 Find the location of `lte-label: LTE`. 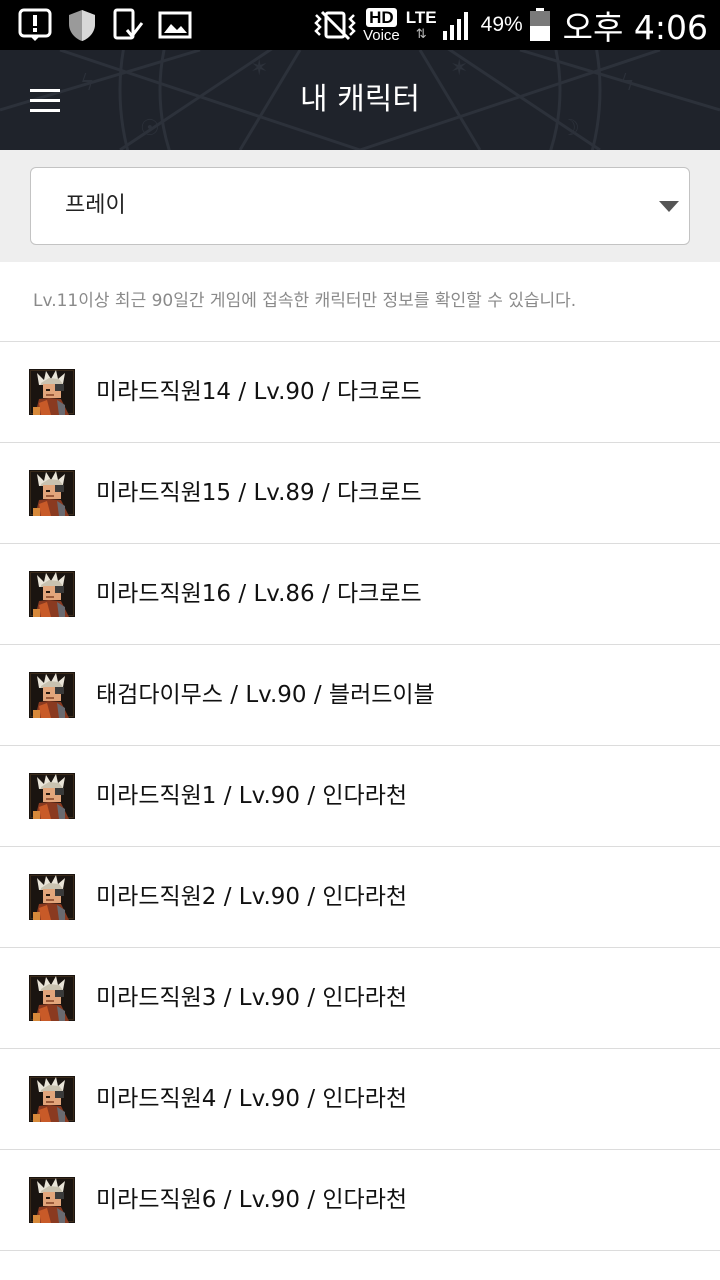

lte-label: LTE is located at coordinates (421, 17).